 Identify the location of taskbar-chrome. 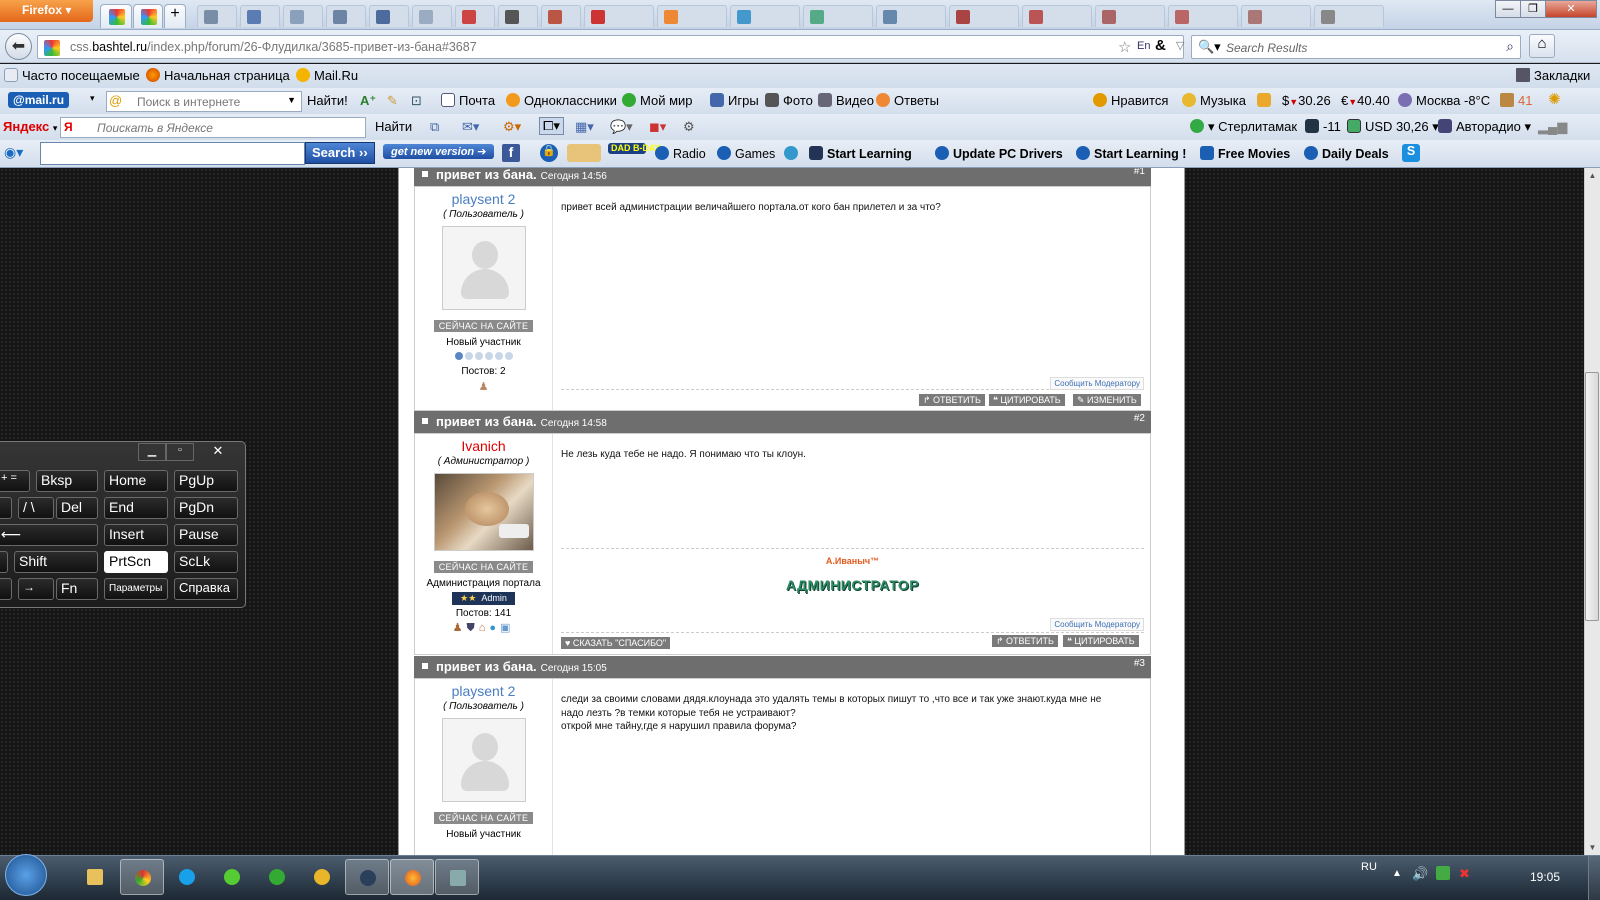
(142, 877).